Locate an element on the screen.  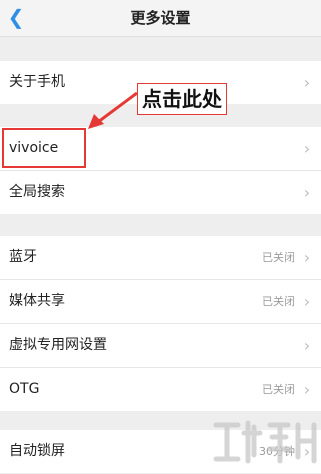
watermark-logo is located at coordinates (265, 442).